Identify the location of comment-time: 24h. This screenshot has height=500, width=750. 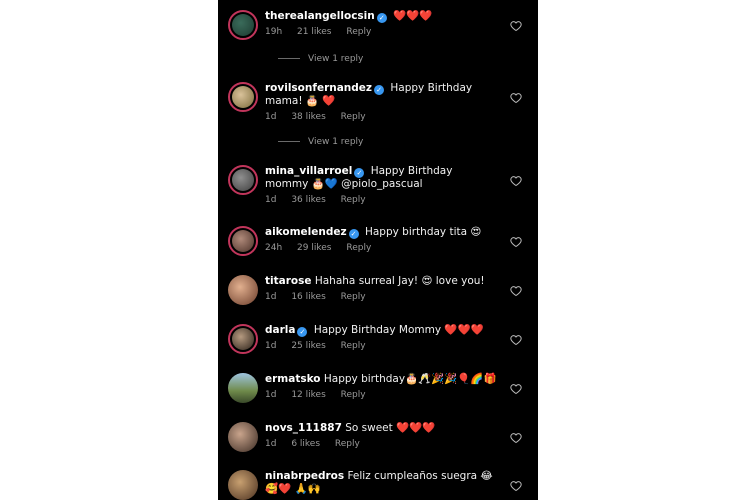
(274, 248).